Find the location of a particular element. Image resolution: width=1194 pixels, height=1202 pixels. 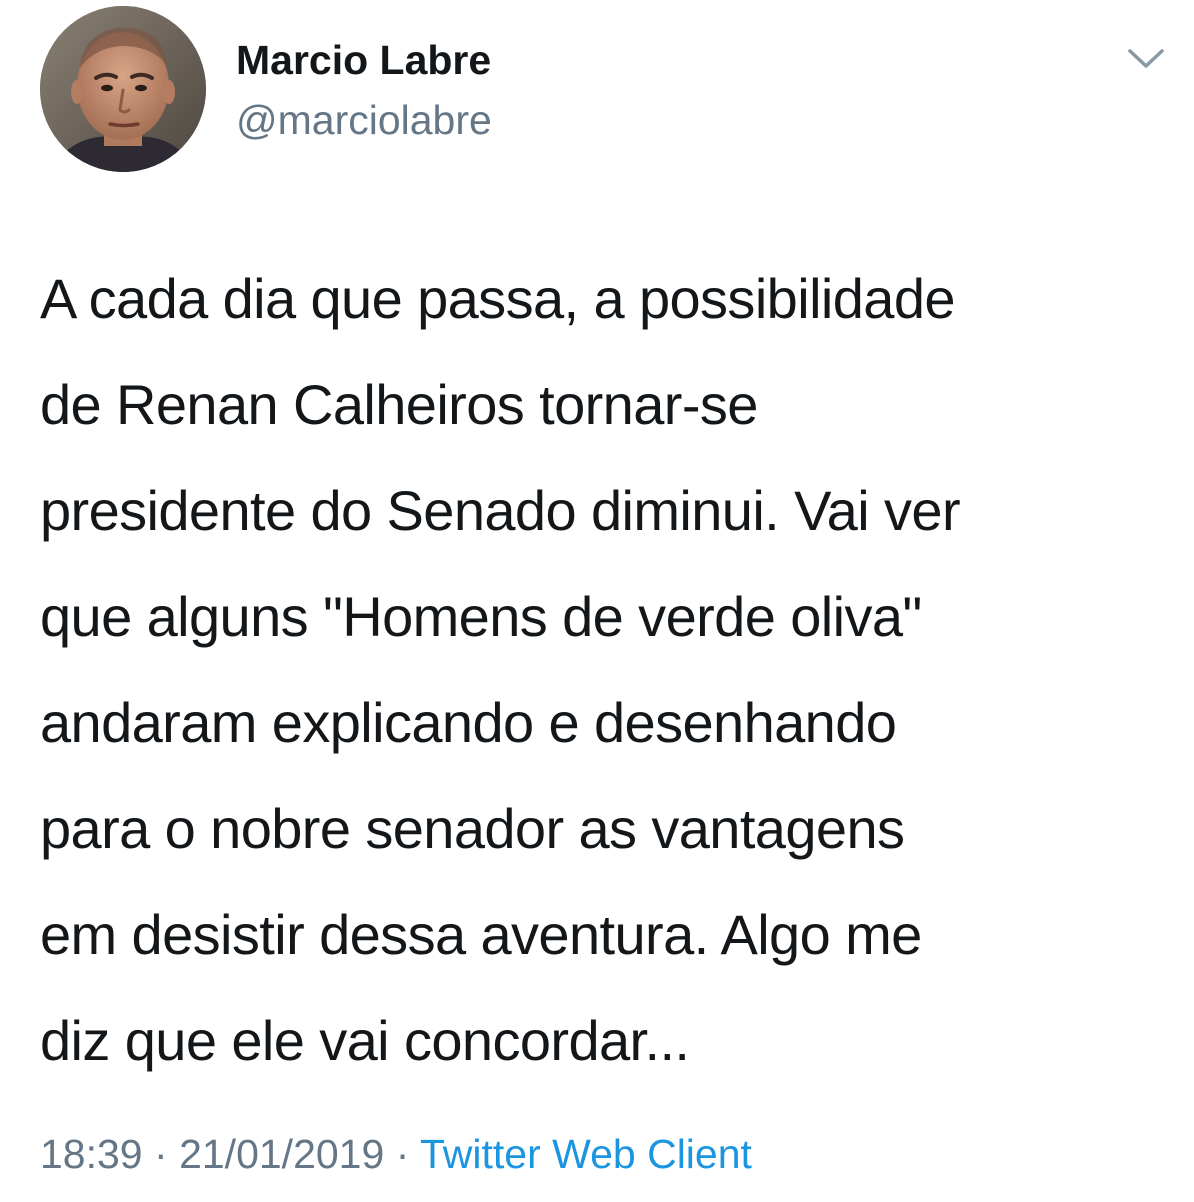

tweet-metadata: 18:39 · 21/01/2019 · Twitter Web Client is located at coordinates (396, 1154).